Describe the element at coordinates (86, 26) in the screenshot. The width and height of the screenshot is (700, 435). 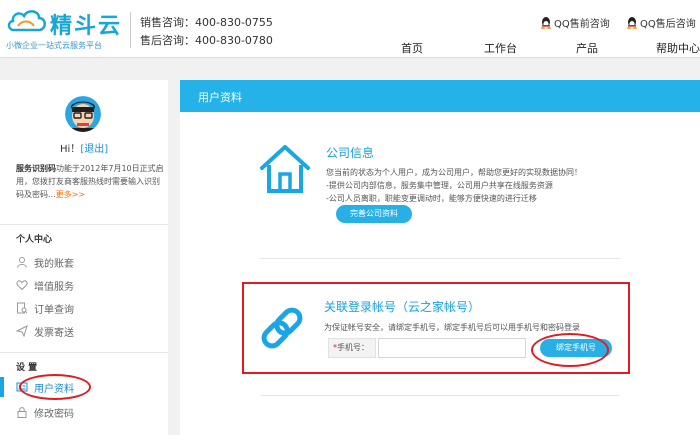
I see `brand-name: 精斗云` at that location.